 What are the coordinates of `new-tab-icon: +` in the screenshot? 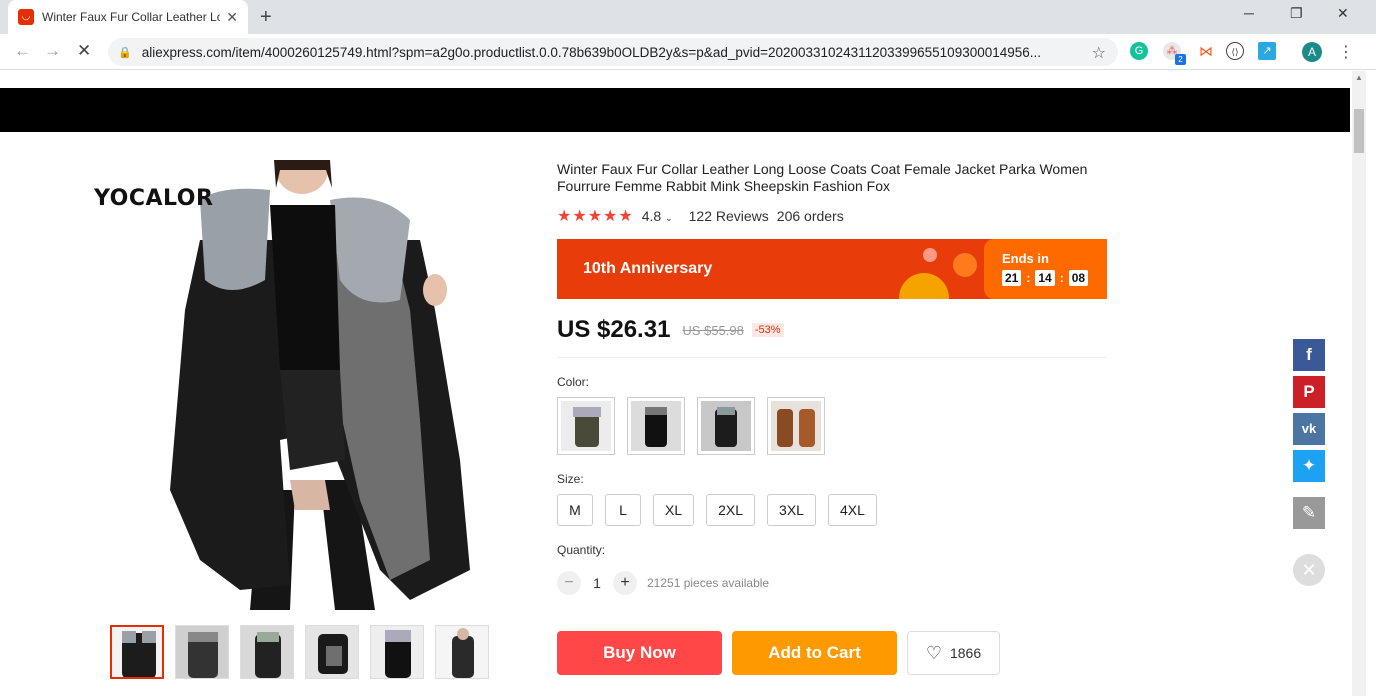 It's located at (266, 17).